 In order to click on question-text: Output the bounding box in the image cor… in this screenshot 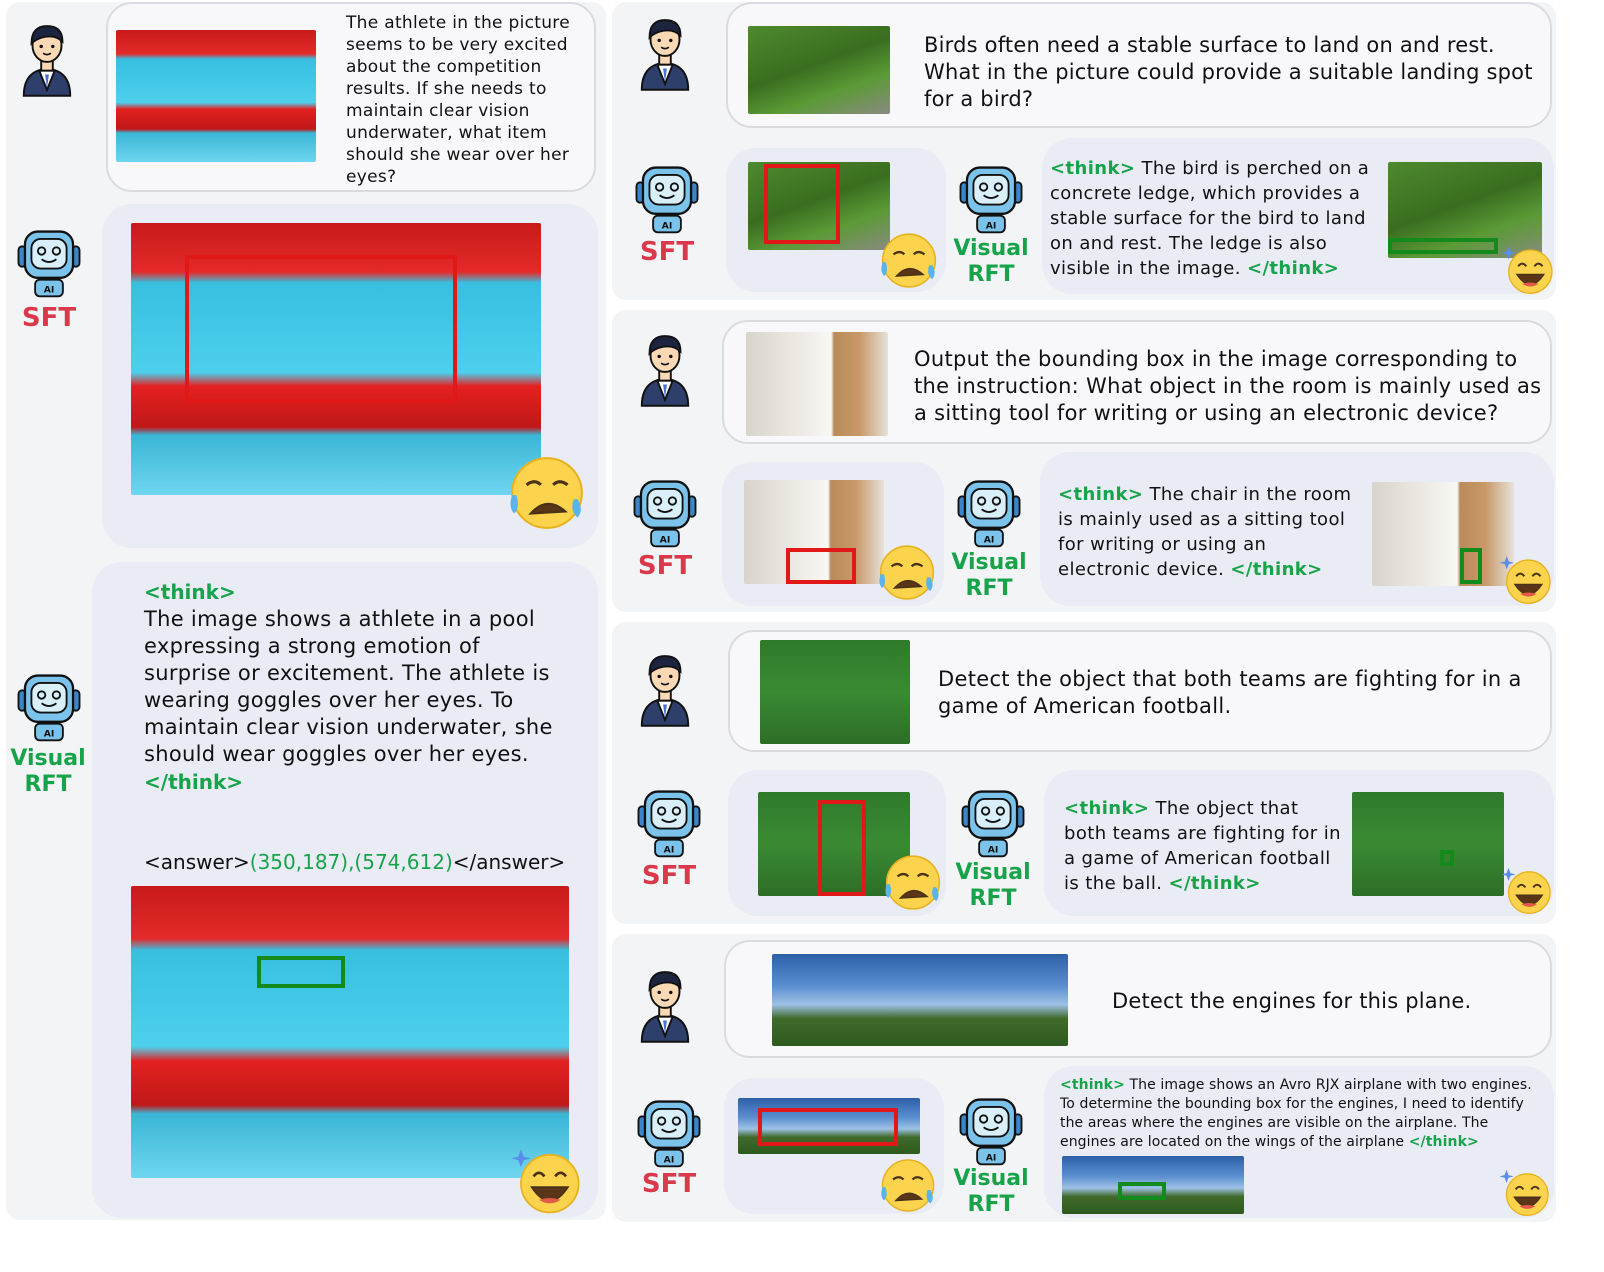, I will do `click(1228, 386)`.